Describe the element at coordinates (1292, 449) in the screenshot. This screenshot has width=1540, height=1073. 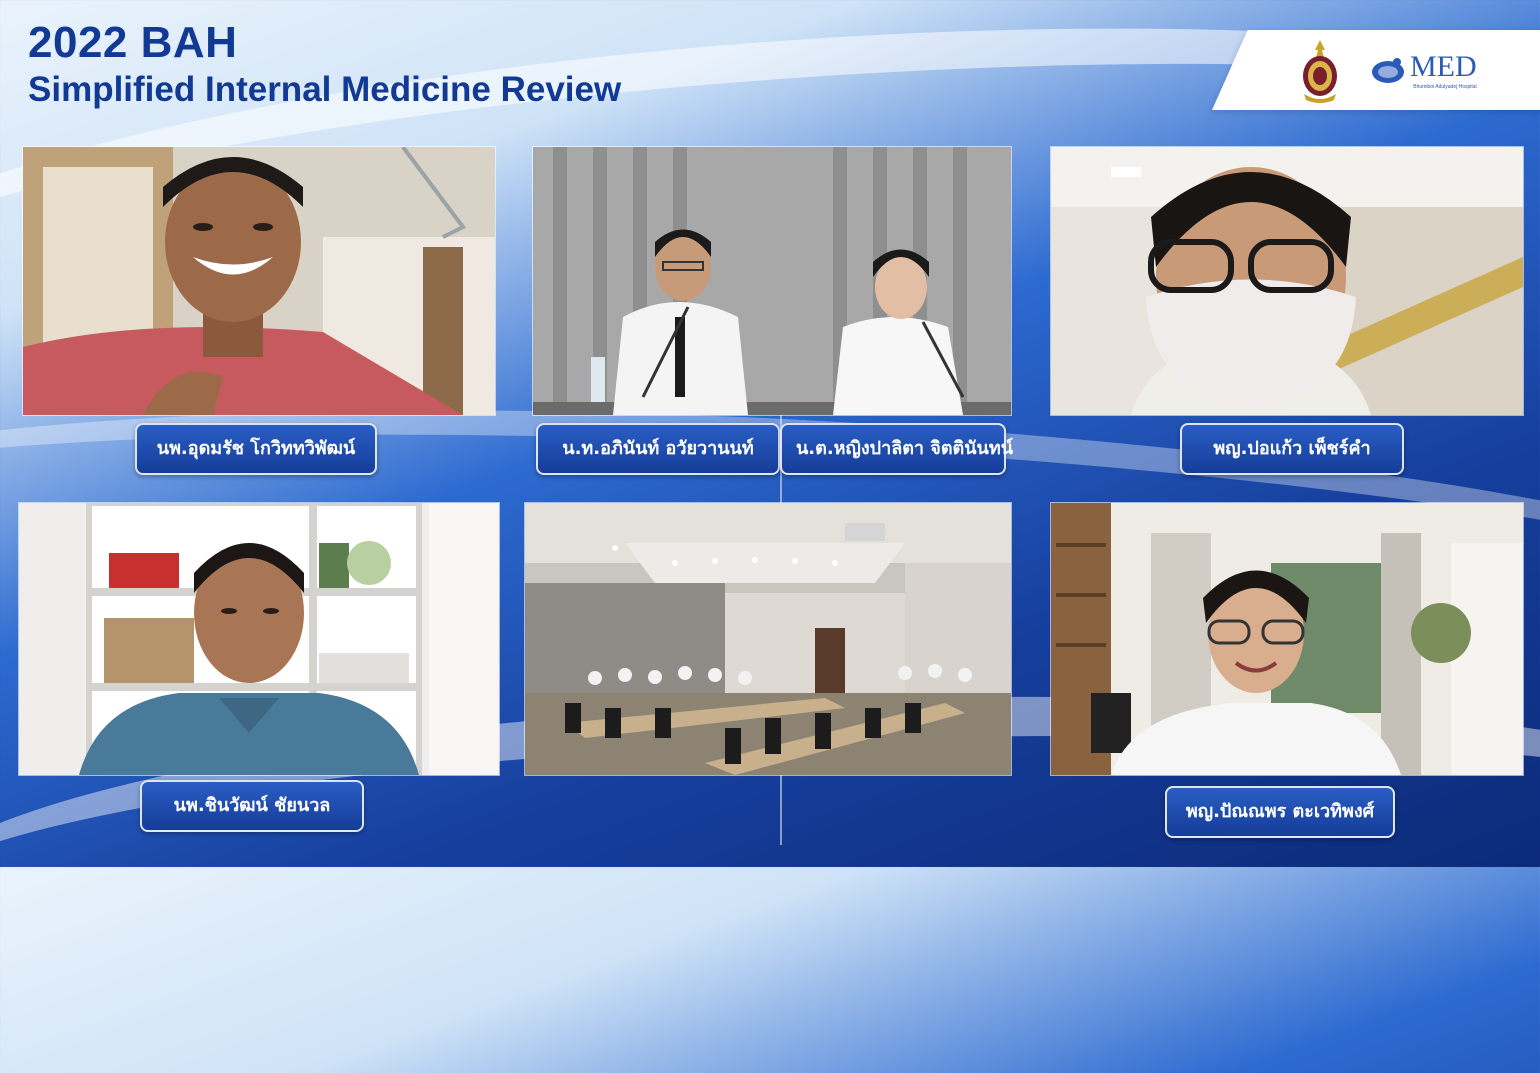
I see `participant-name-label-4: พญ.ปอแก้ว เพ็ชร์คำ` at that location.